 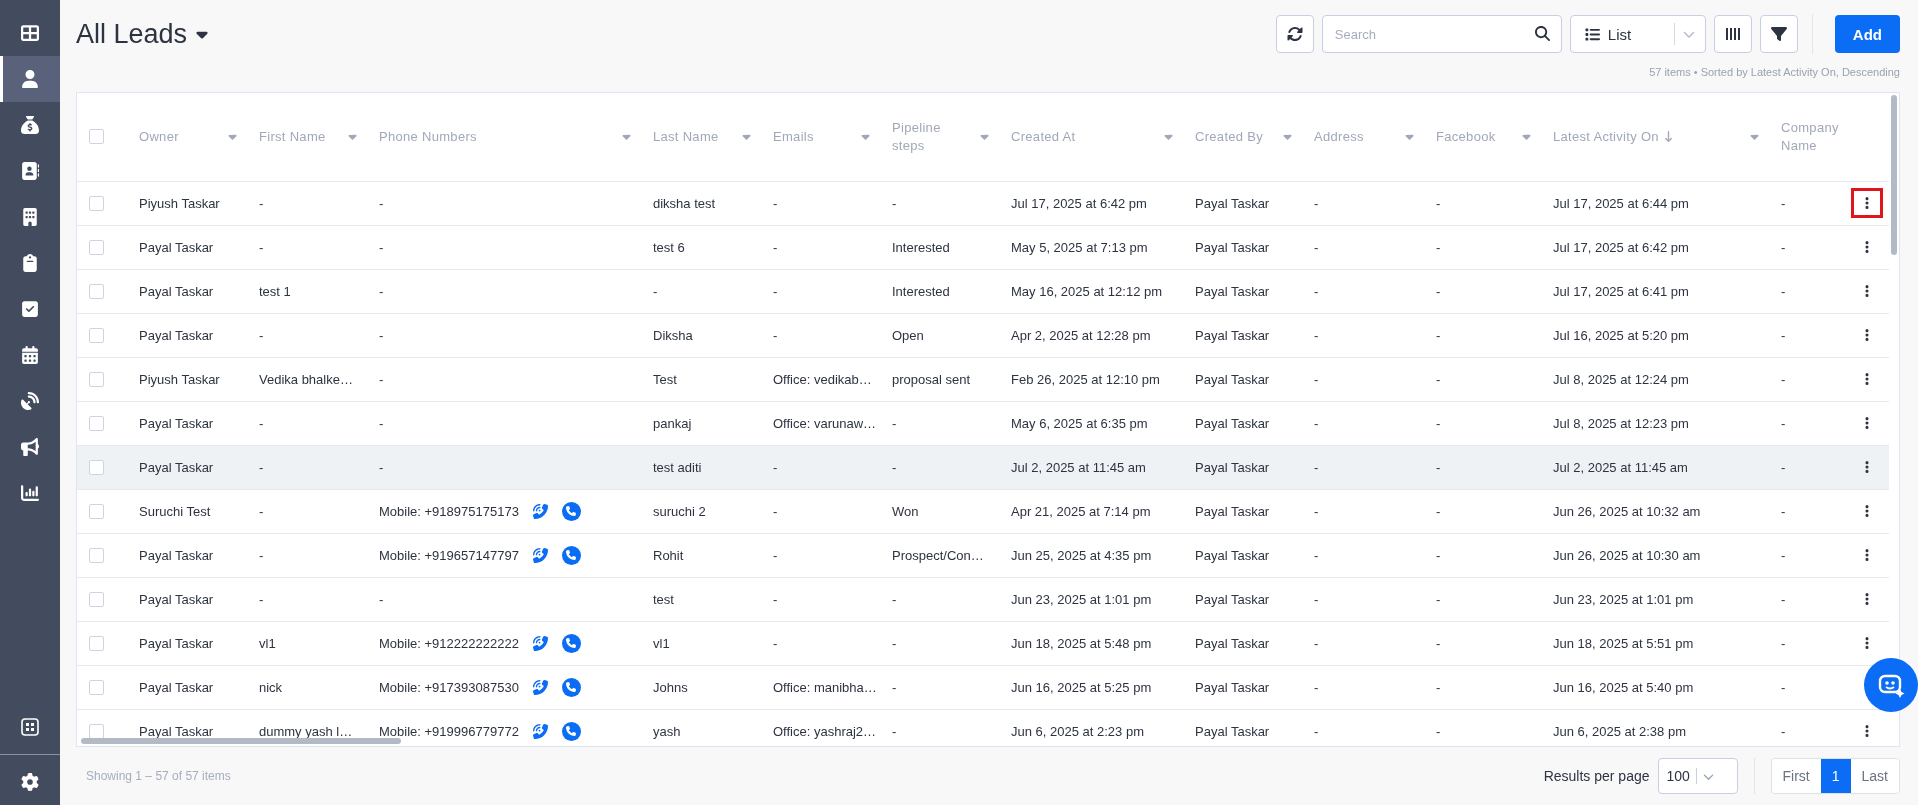 I want to click on table-row: Payal Taskar vl1 Mobile: +912222222222 vl1 - - Jun 18, 2025 at 5:48 pm Payal Taskar - - Jun 18, 2025 at 5:51 pm -, so click(x=983, y=643).